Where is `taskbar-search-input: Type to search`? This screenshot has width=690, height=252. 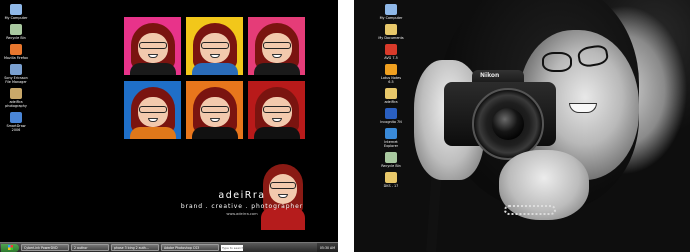 taskbar-search-input: Type to search is located at coordinates (232, 247).